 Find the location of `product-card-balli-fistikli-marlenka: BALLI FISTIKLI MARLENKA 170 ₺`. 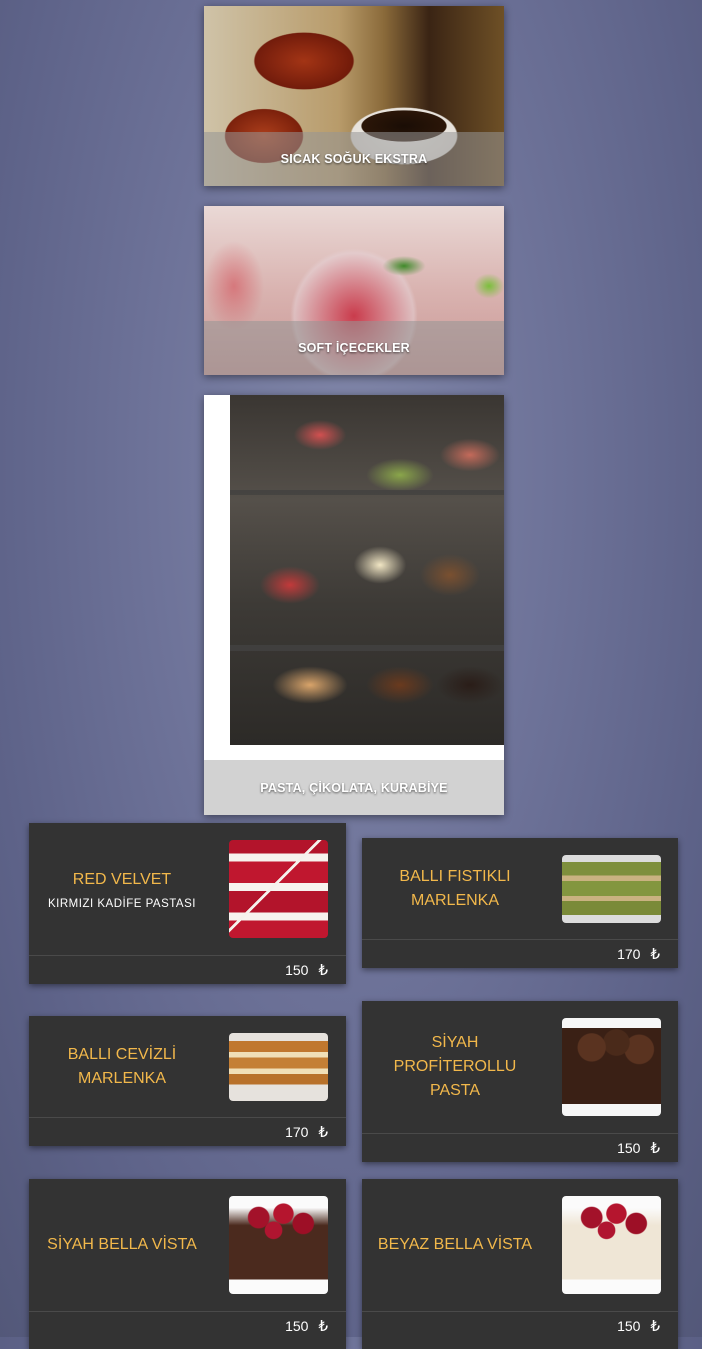

product-card-balli-fistikli-marlenka: BALLI FISTIKLI MARLENKA 170 ₺ is located at coordinates (520, 903).